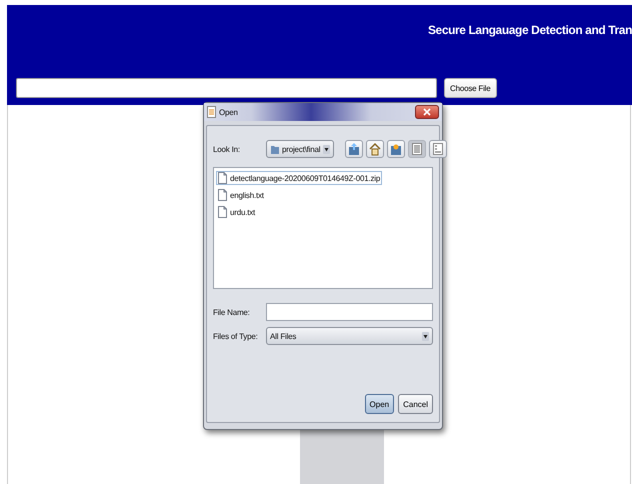 Image resolution: width=632 pixels, height=484 pixels. What do you see at coordinates (379, 404) in the screenshot?
I see `dialog-button: Open` at bounding box center [379, 404].